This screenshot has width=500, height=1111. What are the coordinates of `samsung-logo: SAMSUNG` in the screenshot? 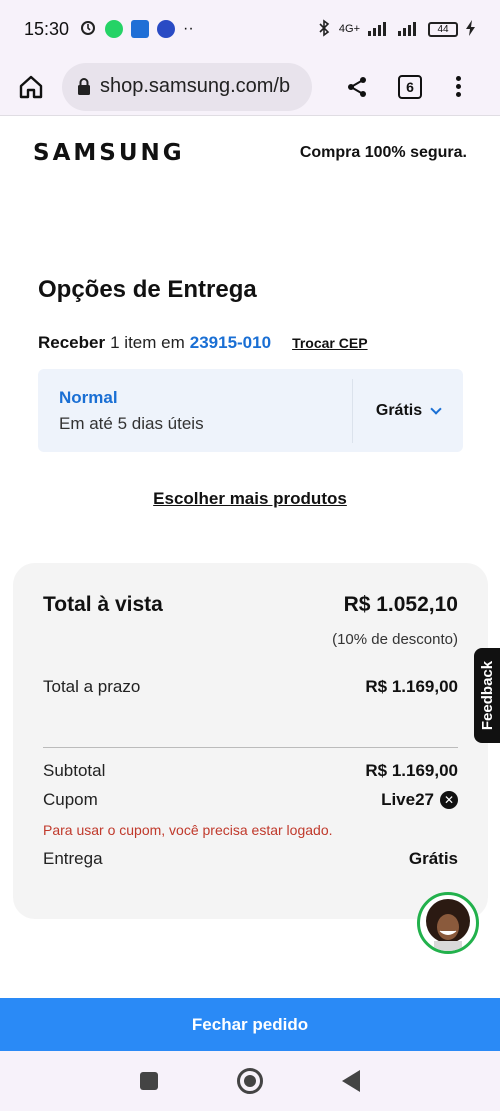 It's located at (109, 153).